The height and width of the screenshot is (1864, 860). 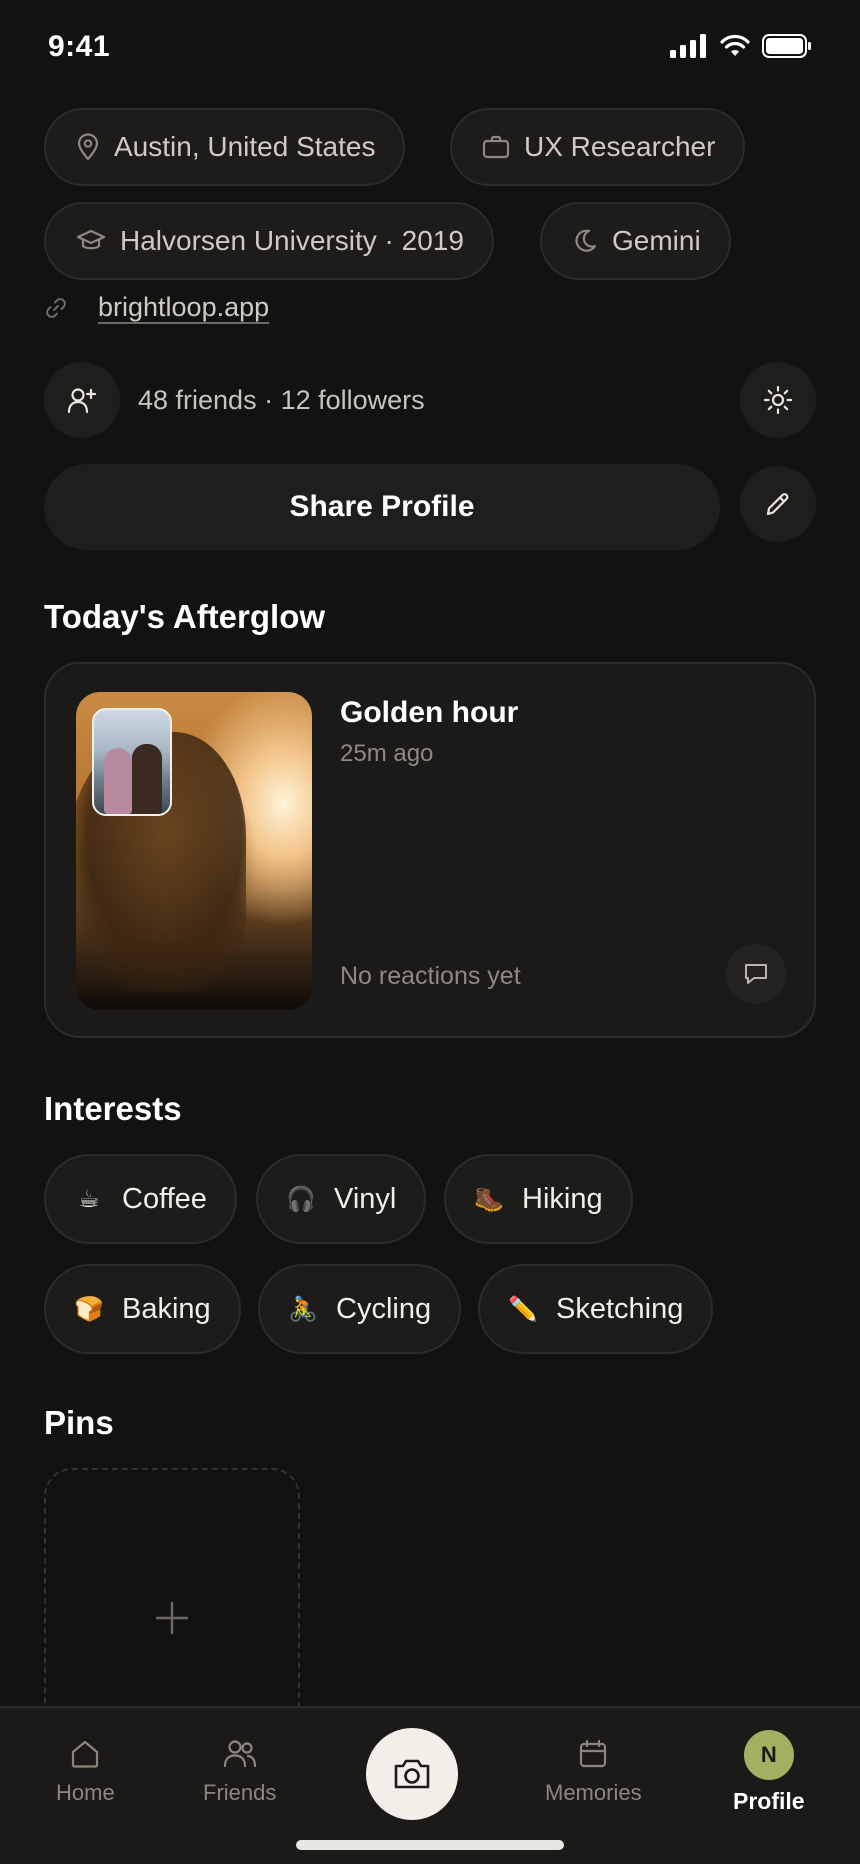 I want to click on edit-profile-button, so click(x=778, y=504).